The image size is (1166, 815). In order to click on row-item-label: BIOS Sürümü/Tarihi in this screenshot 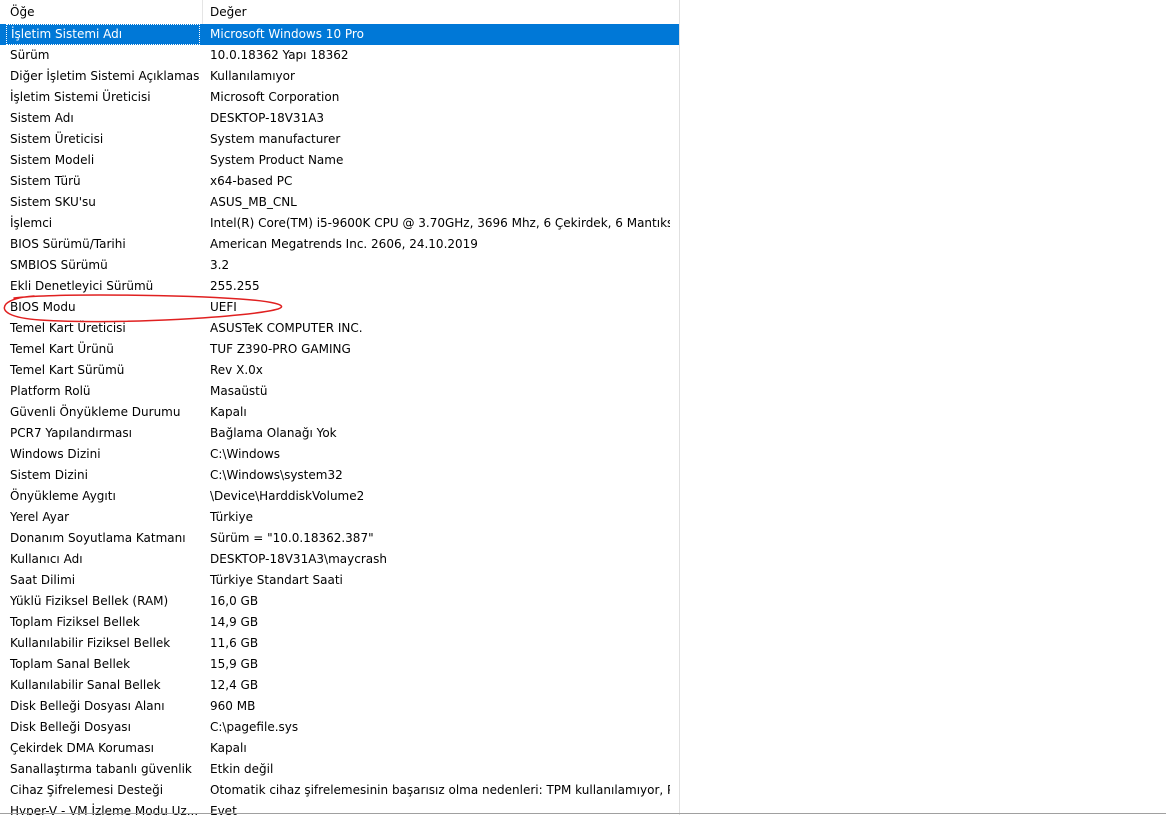, I will do `click(68, 244)`.